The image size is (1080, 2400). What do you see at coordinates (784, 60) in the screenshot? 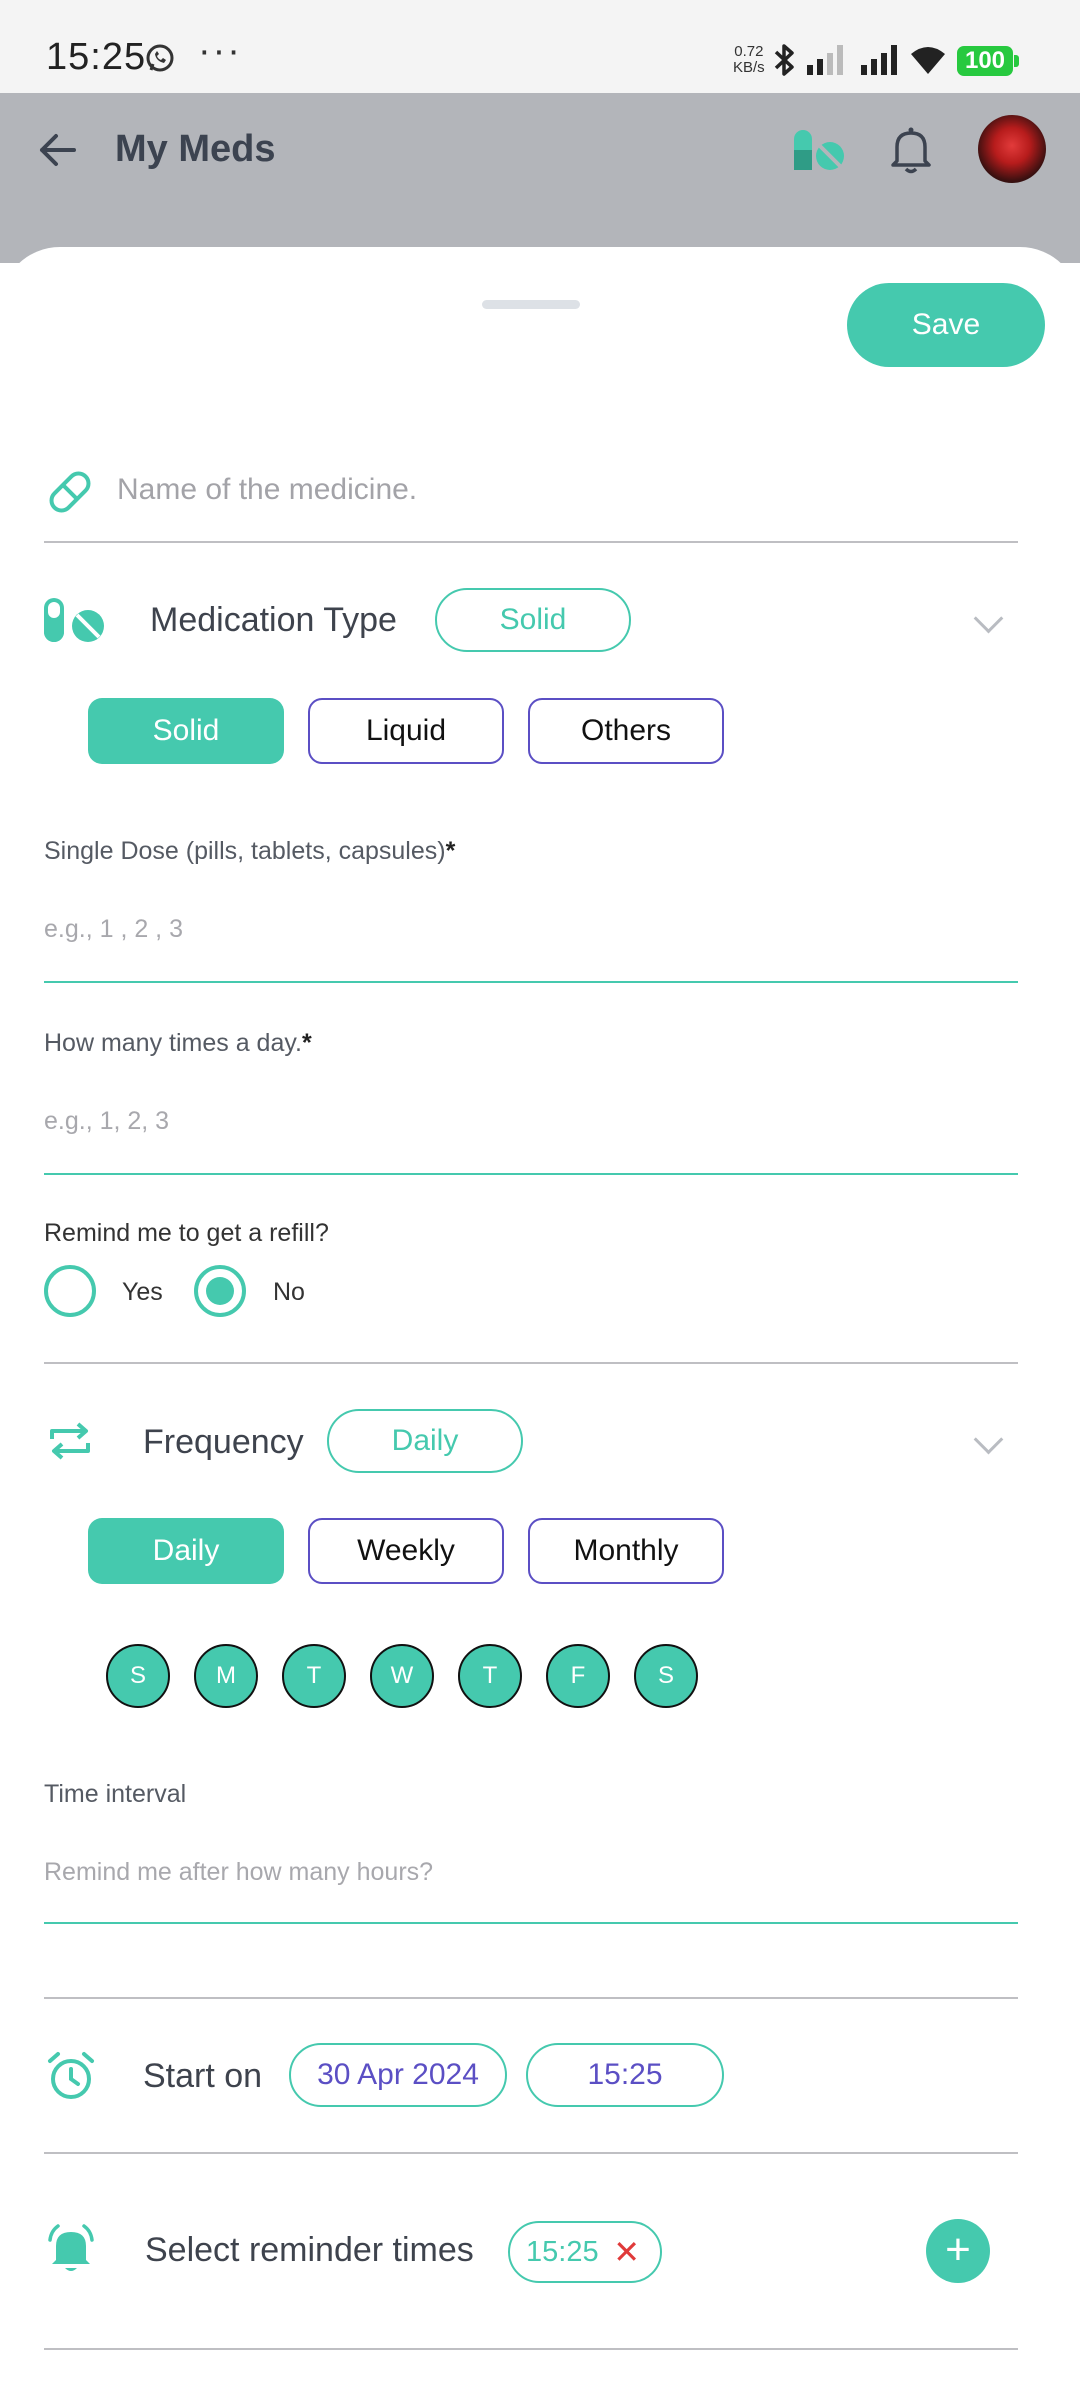
I see `bluetooth-icon` at bounding box center [784, 60].